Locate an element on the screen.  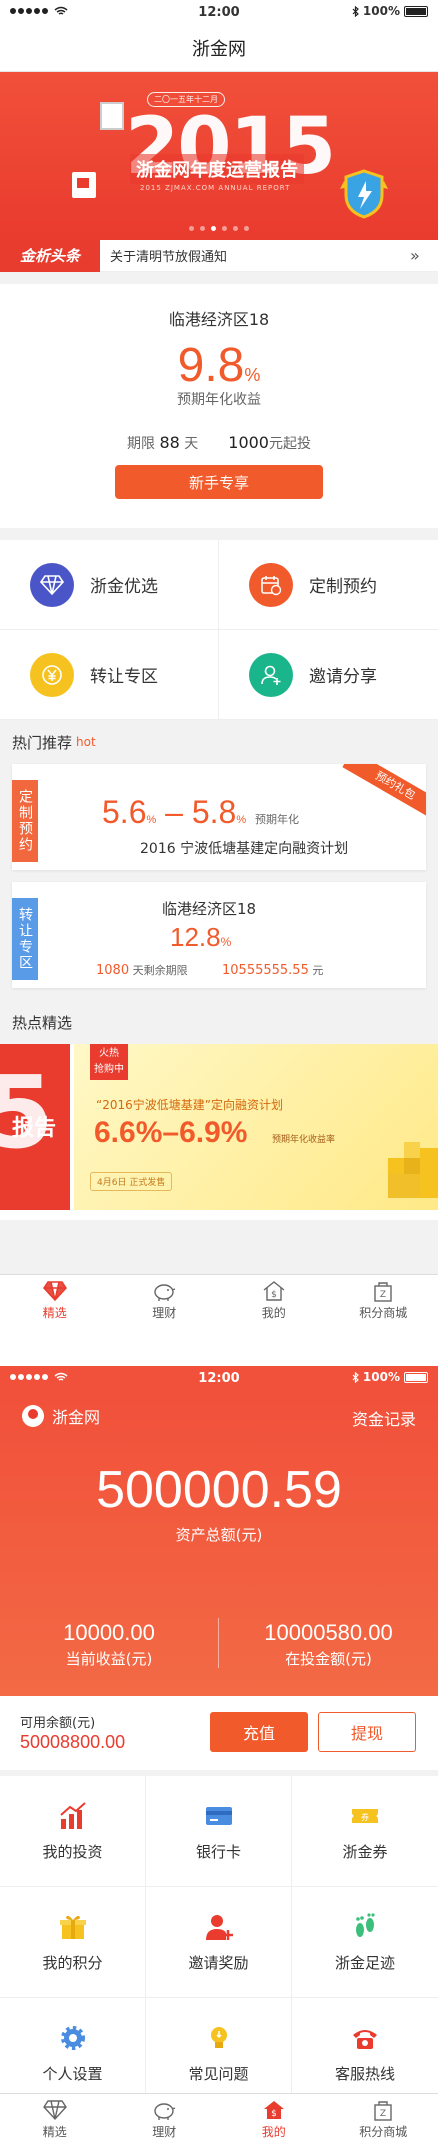
invite-icon is located at coordinates (219, 1927).